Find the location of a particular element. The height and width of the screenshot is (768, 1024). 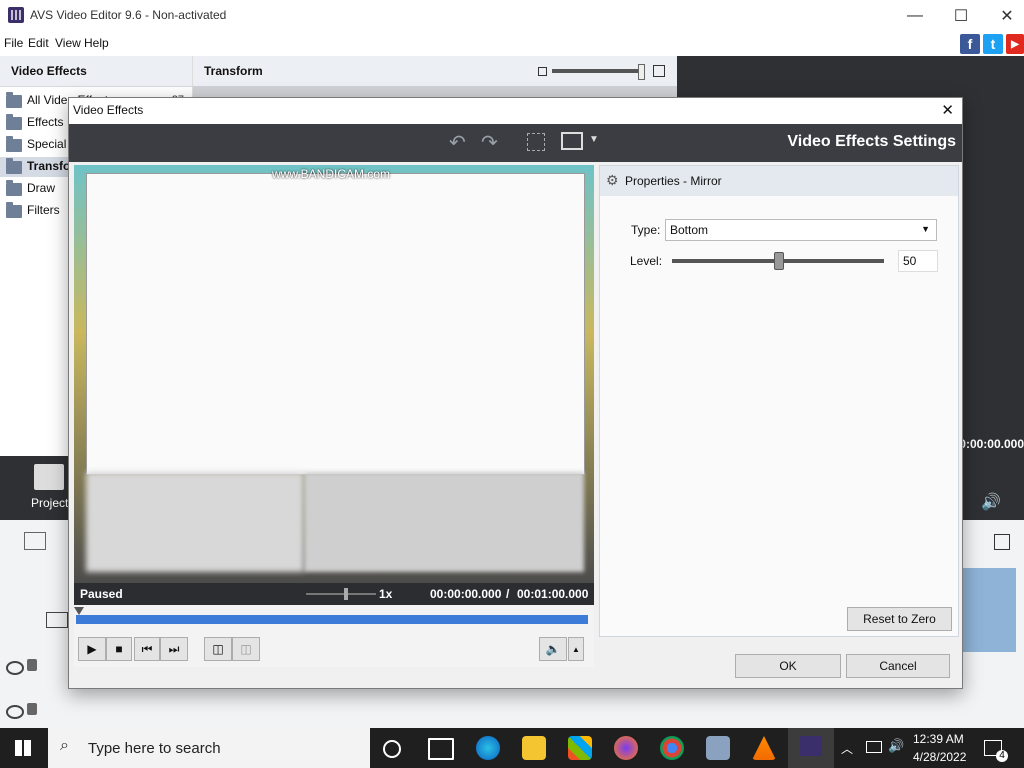

avs-app-icon is located at coordinates (811, 746).